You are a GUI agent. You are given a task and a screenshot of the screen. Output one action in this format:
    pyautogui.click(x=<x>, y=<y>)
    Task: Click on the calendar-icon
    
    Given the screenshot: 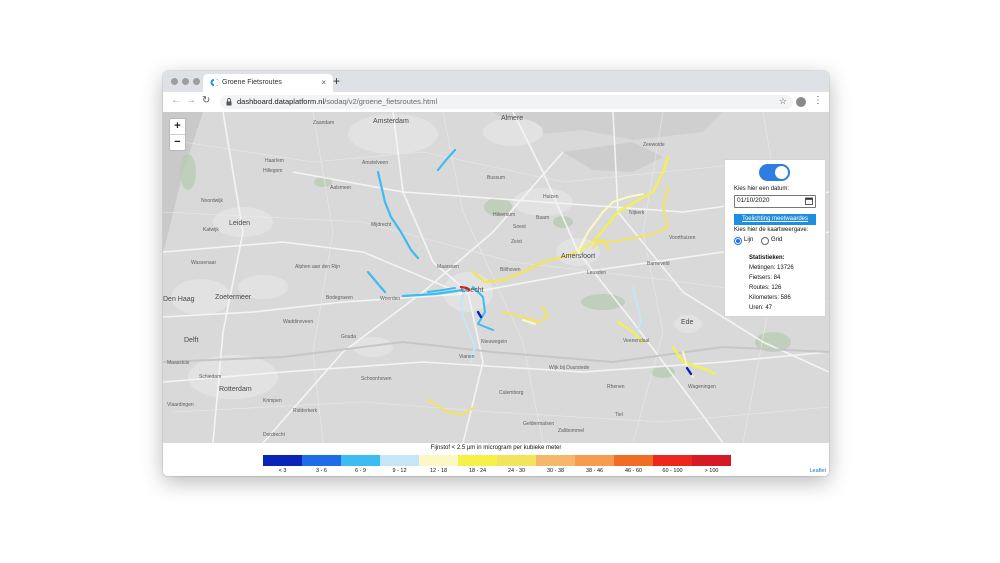 What is the action you would take?
    pyautogui.click(x=809, y=201)
    